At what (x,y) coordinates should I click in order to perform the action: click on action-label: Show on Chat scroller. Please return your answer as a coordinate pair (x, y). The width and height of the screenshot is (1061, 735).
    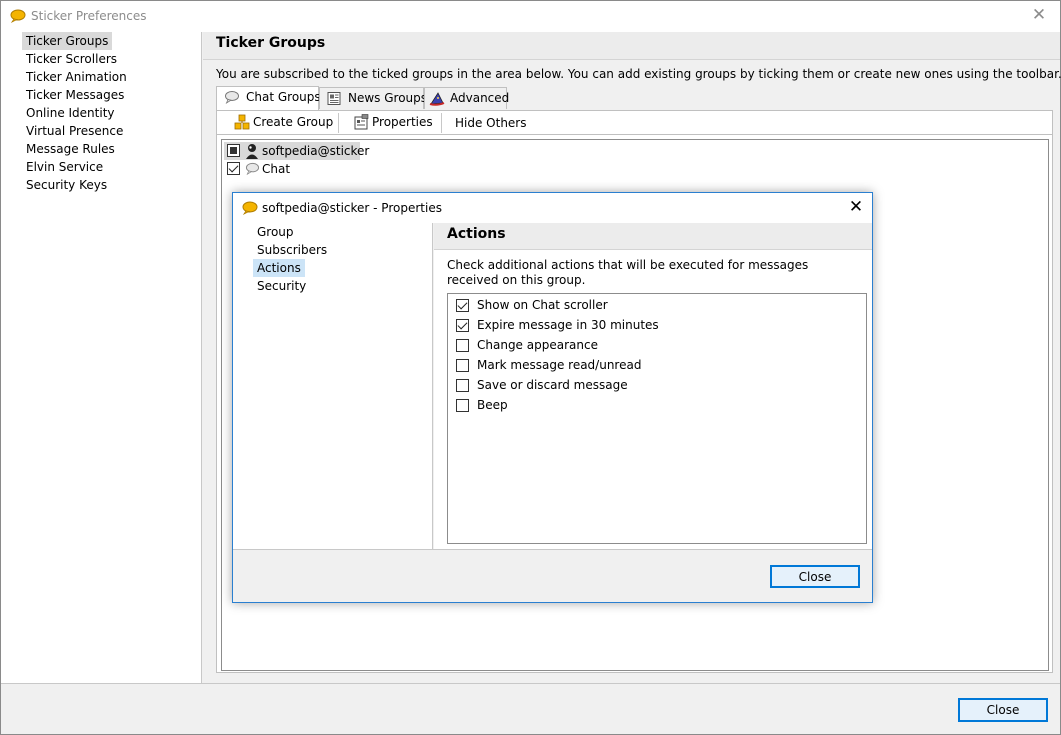
    Looking at the image, I should click on (542, 305).